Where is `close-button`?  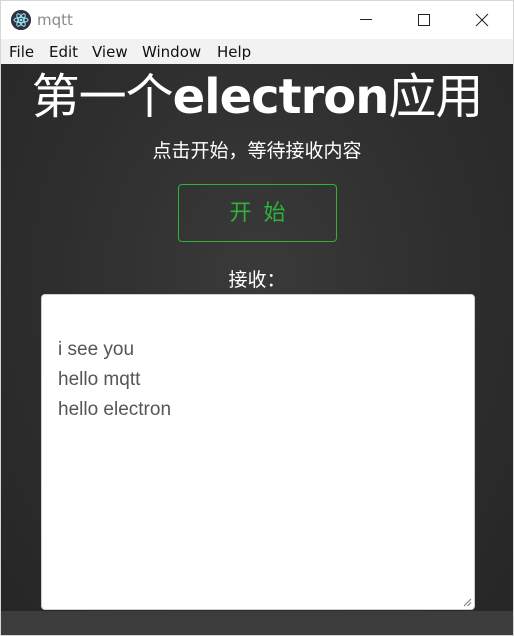
close-button is located at coordinates (482, 20).